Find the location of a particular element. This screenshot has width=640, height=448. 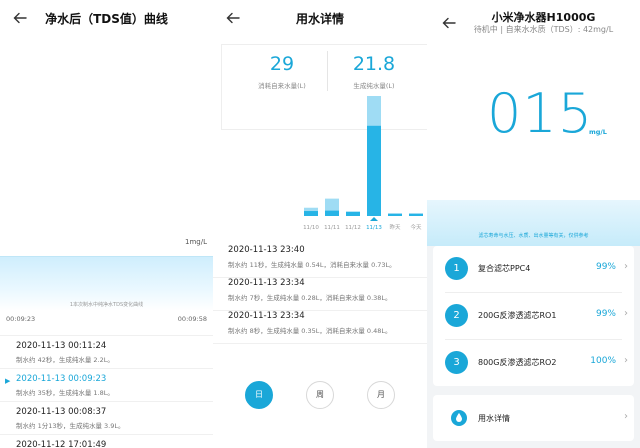

filter-index-badge: 1 is located at coordinates (456, 268).